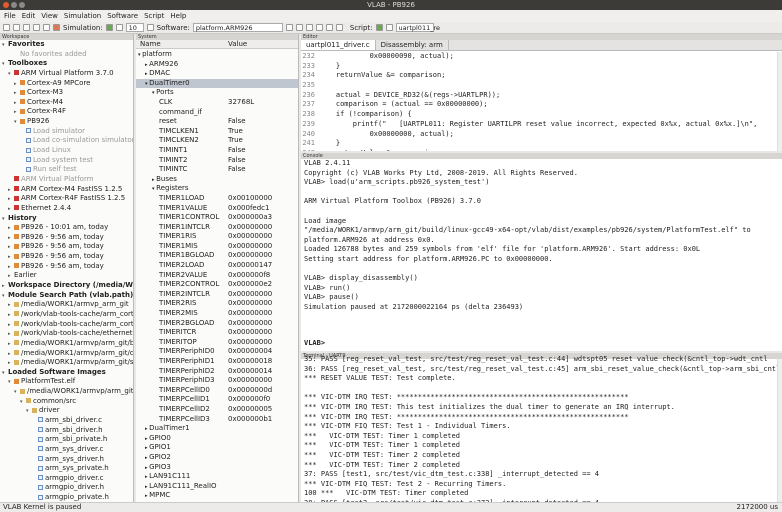 Image resolution: width=782 pixels, height=512 pixels. I want to click on workspace-tree-item: ▾ History, so click(66, 219).